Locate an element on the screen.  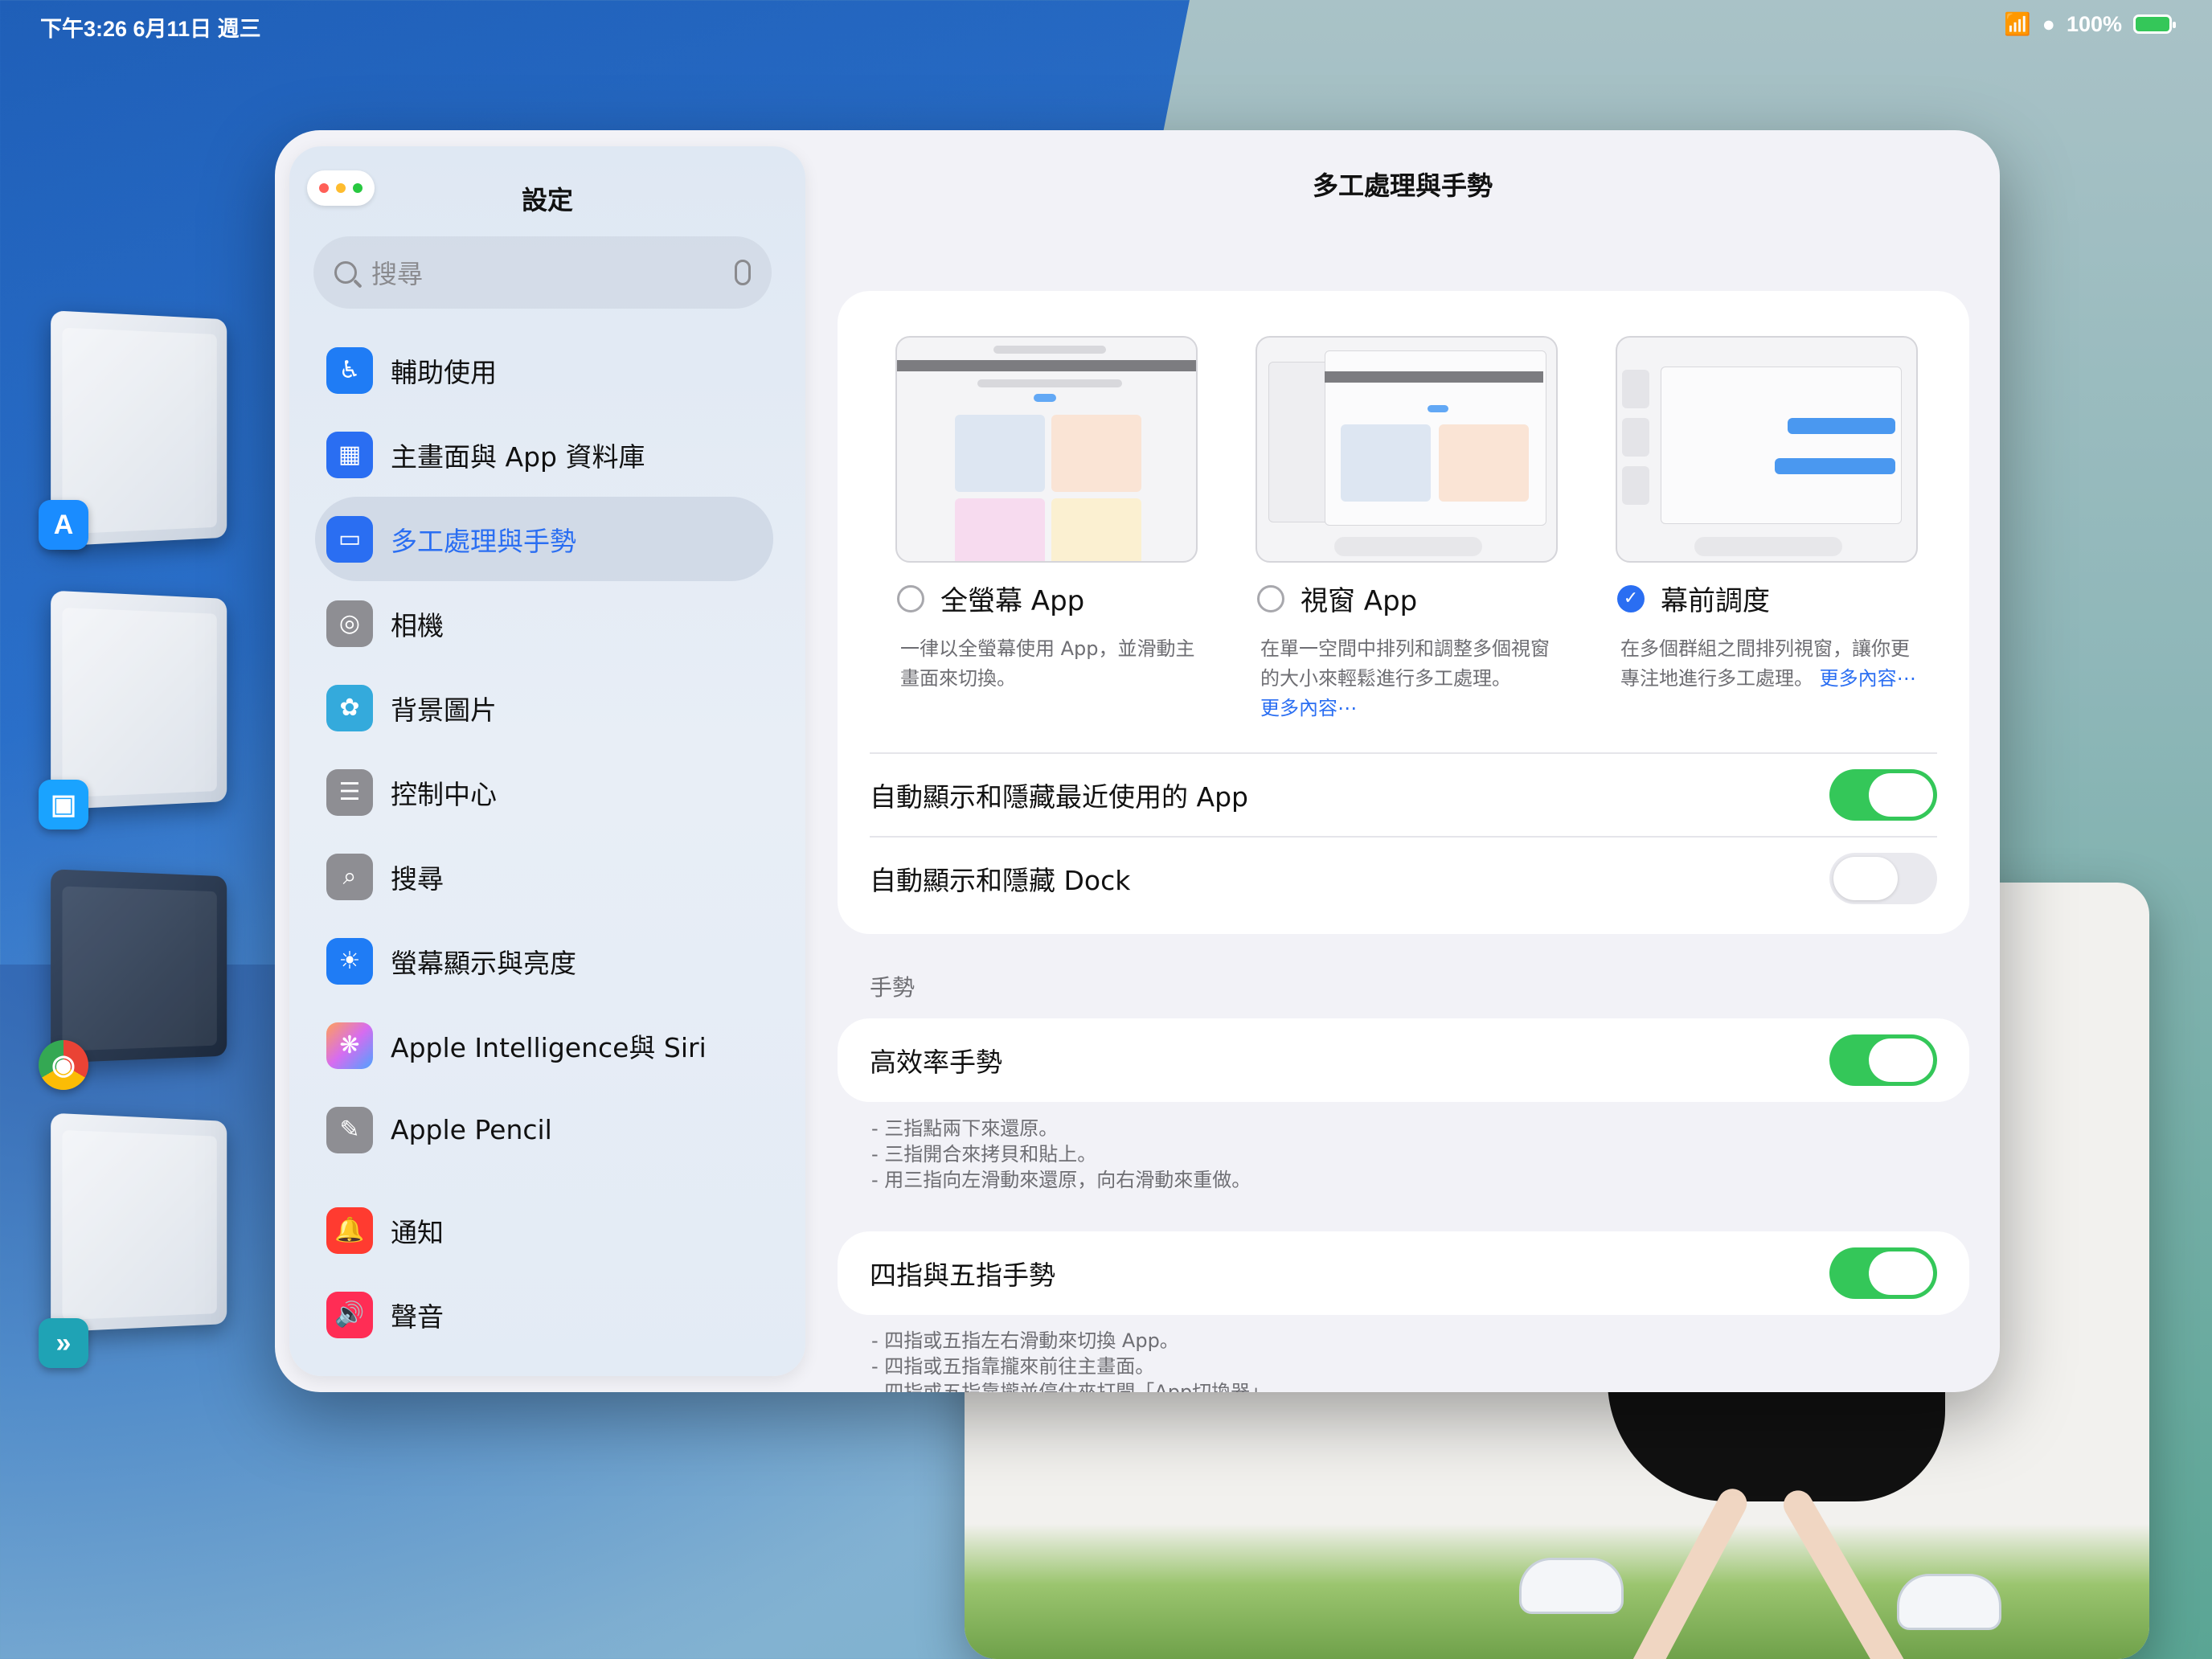
home-screen-icon: ▦ is located at coordinates (349, 455).